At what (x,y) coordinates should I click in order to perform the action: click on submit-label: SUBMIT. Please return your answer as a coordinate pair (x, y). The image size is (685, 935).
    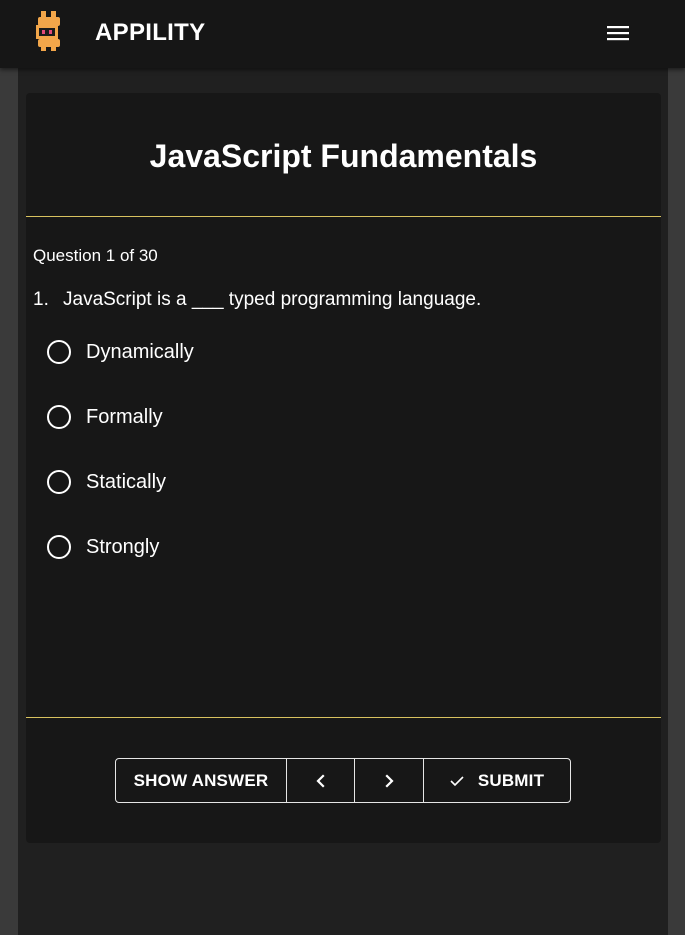
    Looking at the image, I should click on (511, 780).